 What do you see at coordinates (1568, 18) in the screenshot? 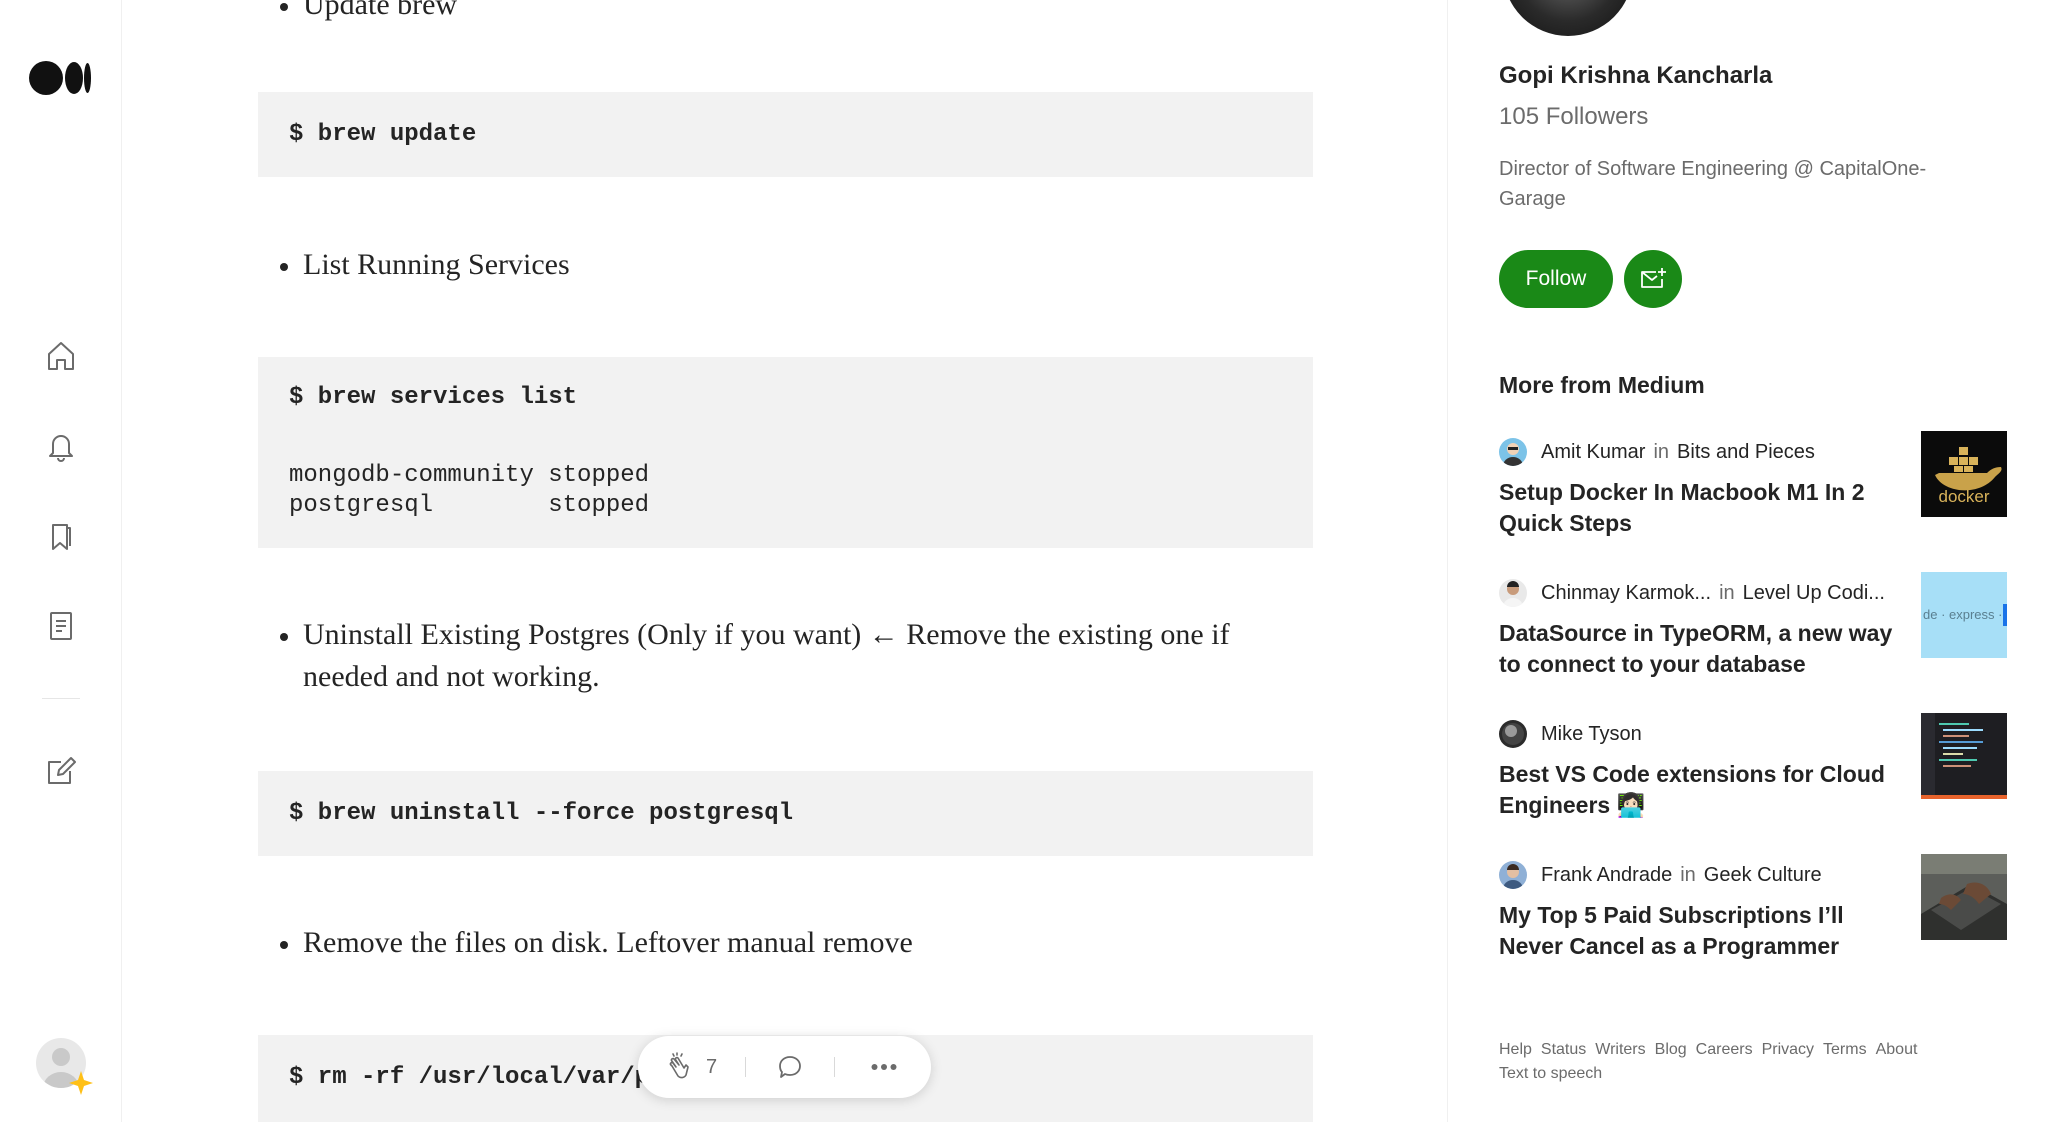
I see `author-profile-photo` at bounding box center [1568, 18].